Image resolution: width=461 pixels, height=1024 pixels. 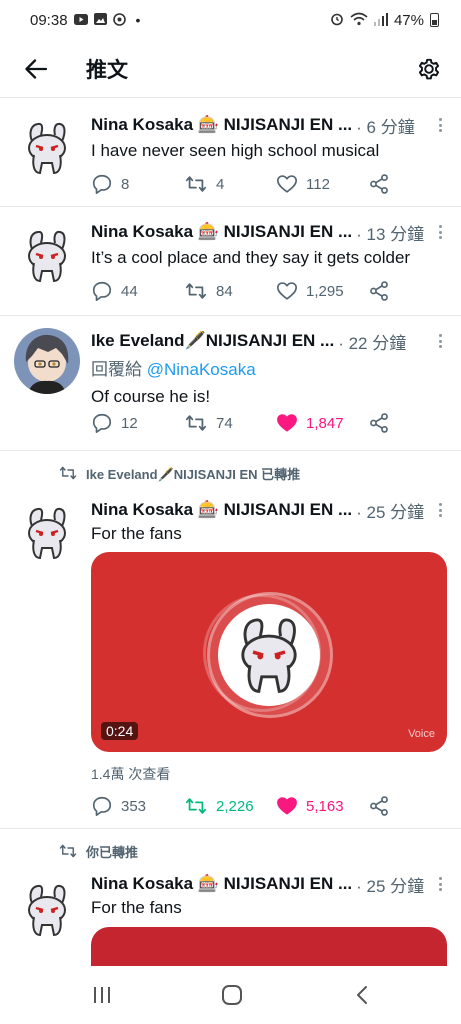 What do you see at coordinates (193, 474) in the screenshot?
I see `retweet-banner-text: Ike Eveland🖋️NIJISANJI EN 已轉推` at bounding box center [193, 474].